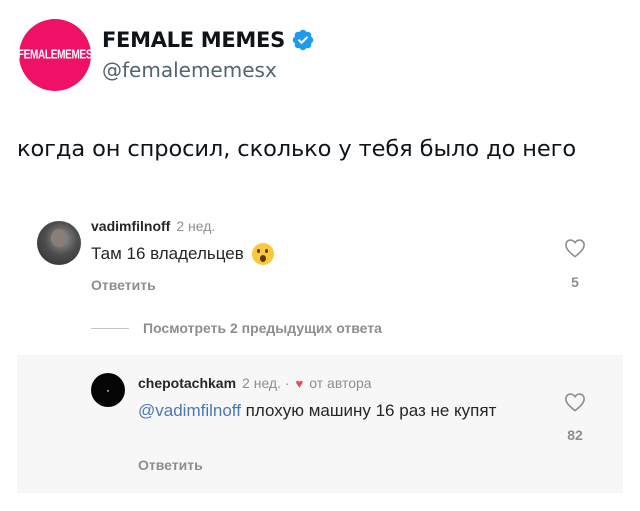  Describe the element at coordinates (193, 40) in the screenshot. I see `display-name: FEMALE MEMES` at that location.